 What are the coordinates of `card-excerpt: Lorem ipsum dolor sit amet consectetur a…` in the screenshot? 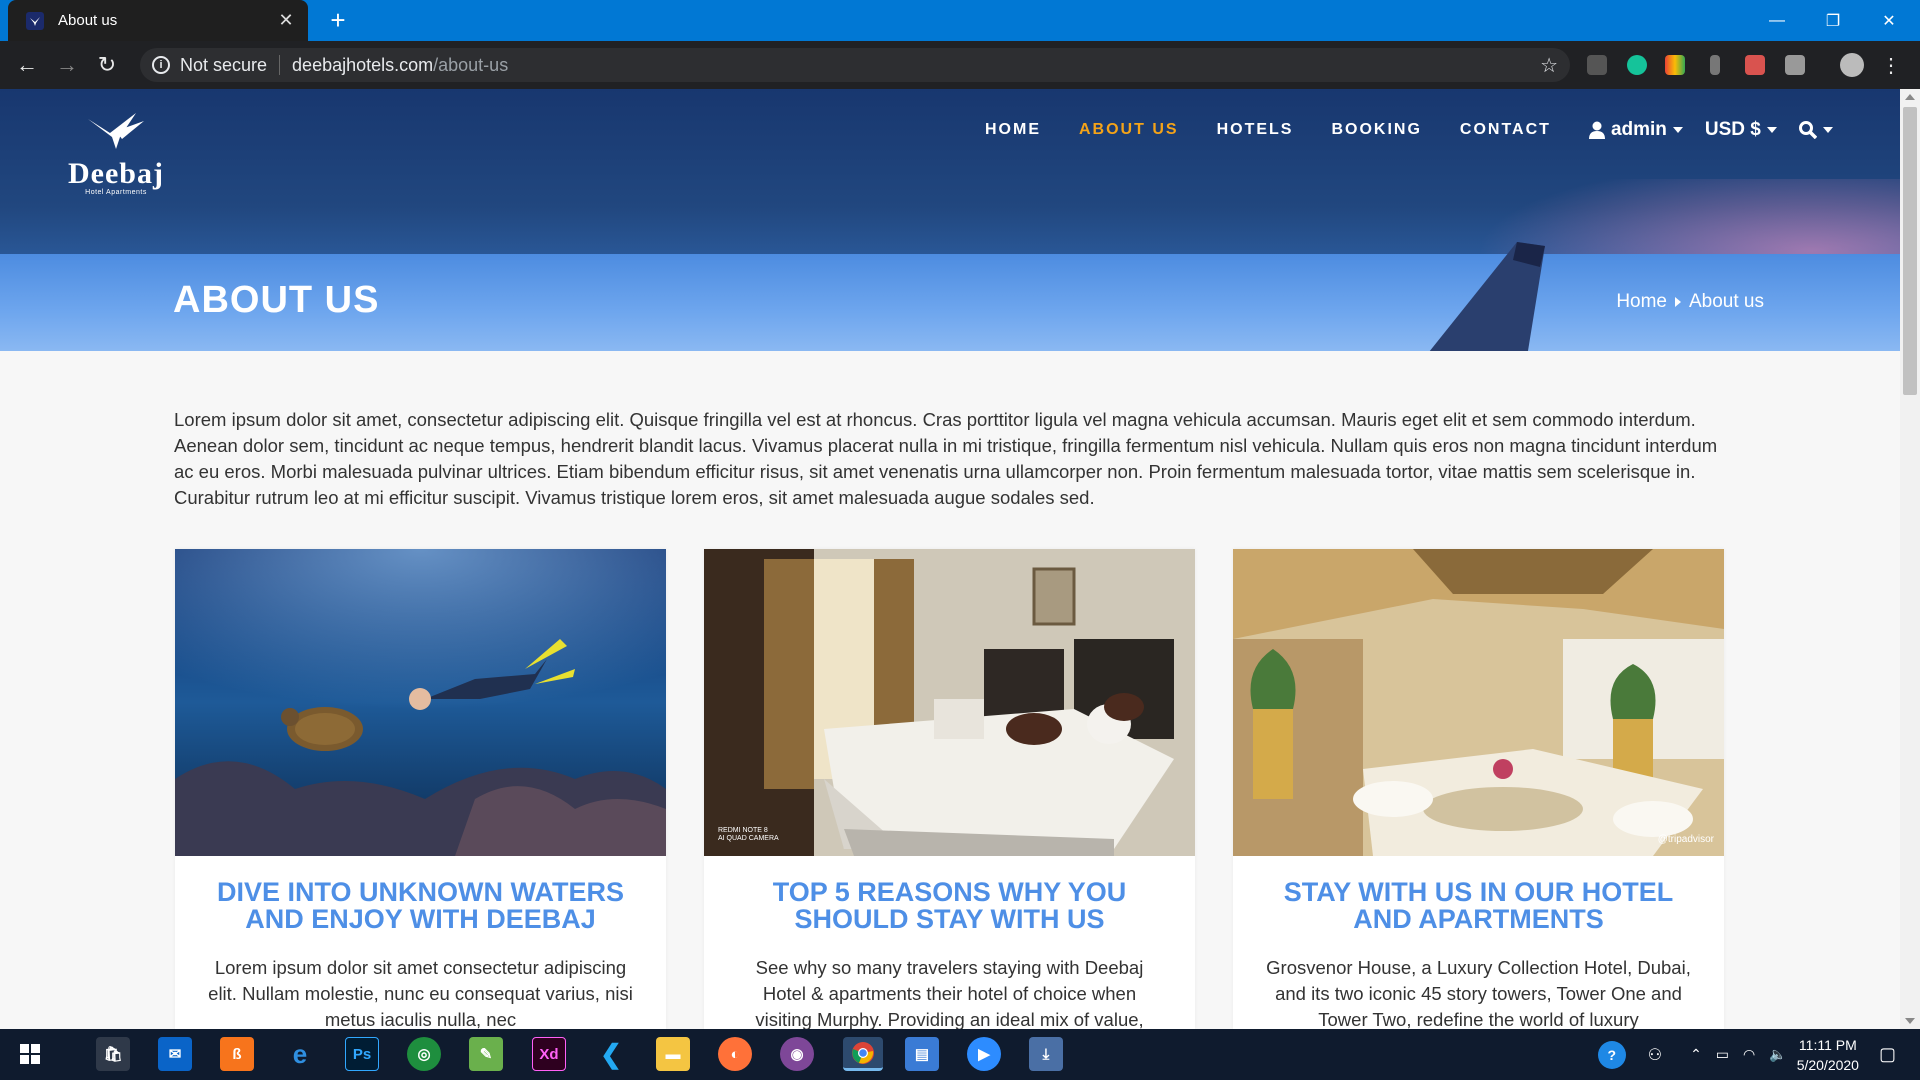 It's located at (420, 993).